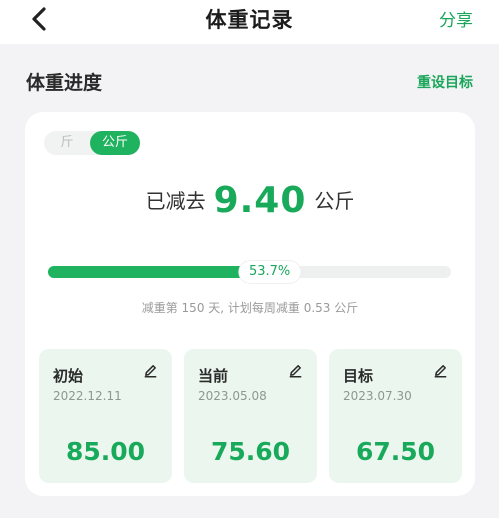 The image size is (499, 518). Describe the element at coordinates (68, 376) in the screenshot. I see `stat-label: 初始` at that location.